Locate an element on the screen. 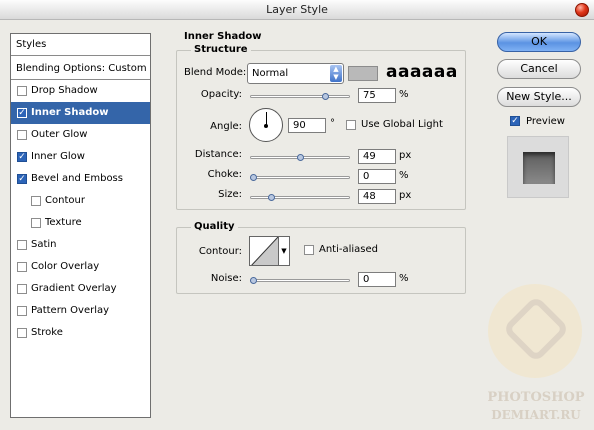 Image resolution: width=594 pixels, height=430 pixels. distance-unit: px is located at coordinates (405, 155).